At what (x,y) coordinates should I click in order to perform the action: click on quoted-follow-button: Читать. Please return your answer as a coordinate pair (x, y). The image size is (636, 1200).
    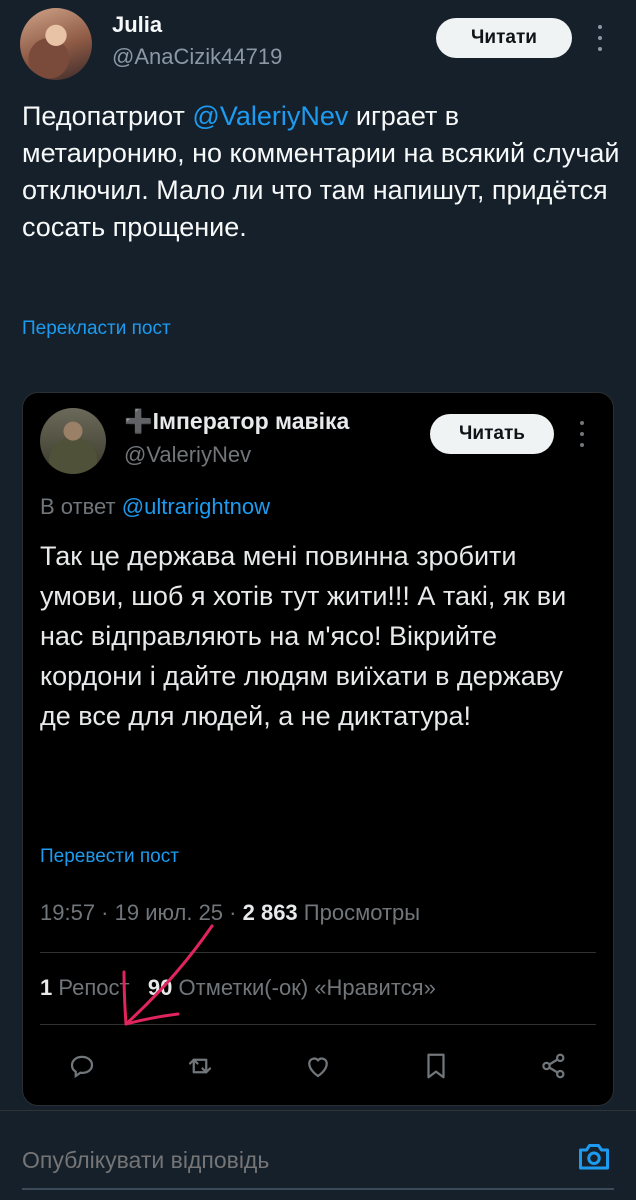
    Looking at the image, I should click on (492, 434).